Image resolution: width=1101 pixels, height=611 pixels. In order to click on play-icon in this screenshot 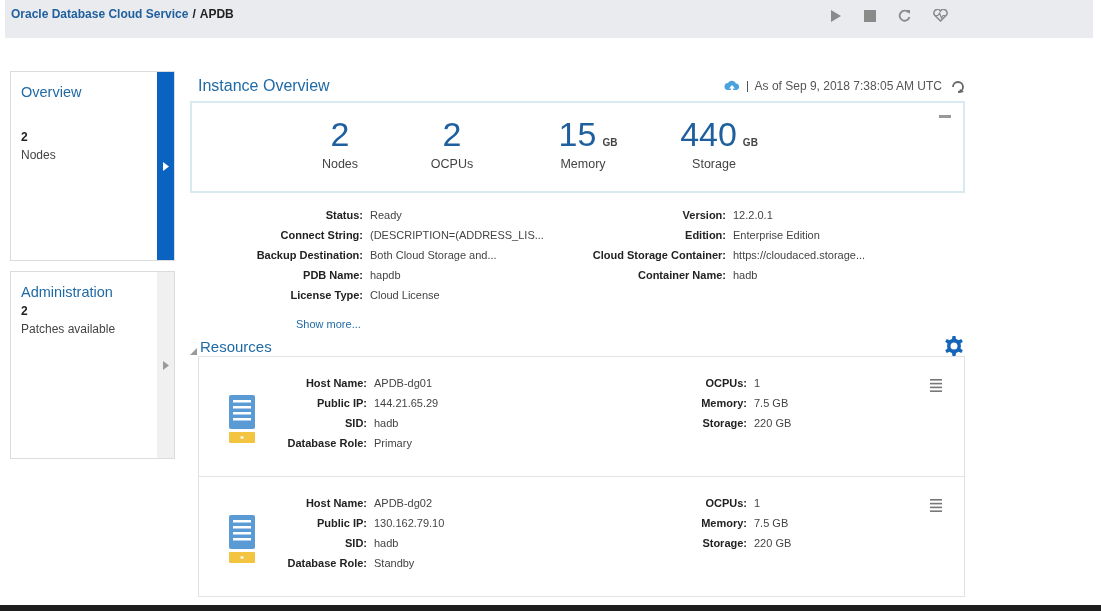, I will do `click(836, 15)`.